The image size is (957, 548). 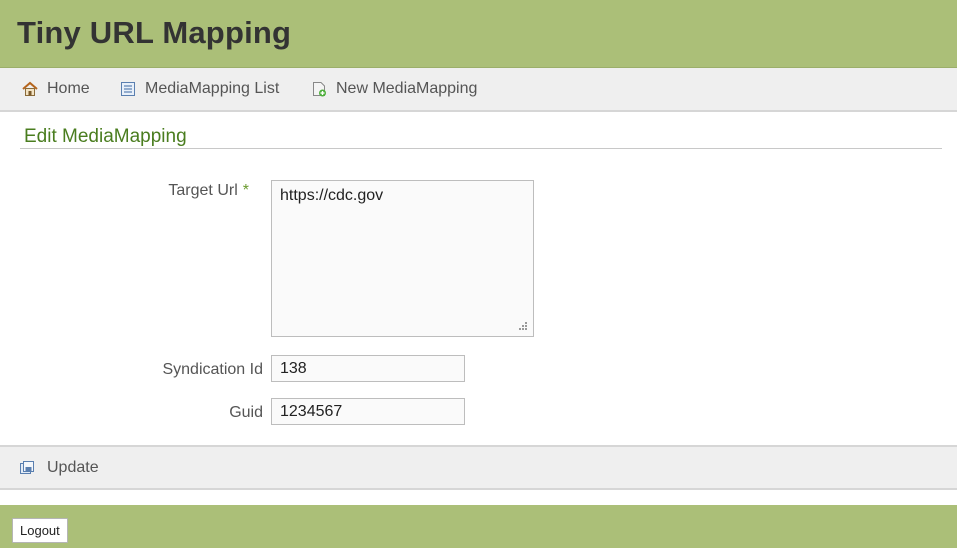 What do you see at coordinates (128, 89) in the screenshot?
I see `list-icon` at bounding box center [128, 89].